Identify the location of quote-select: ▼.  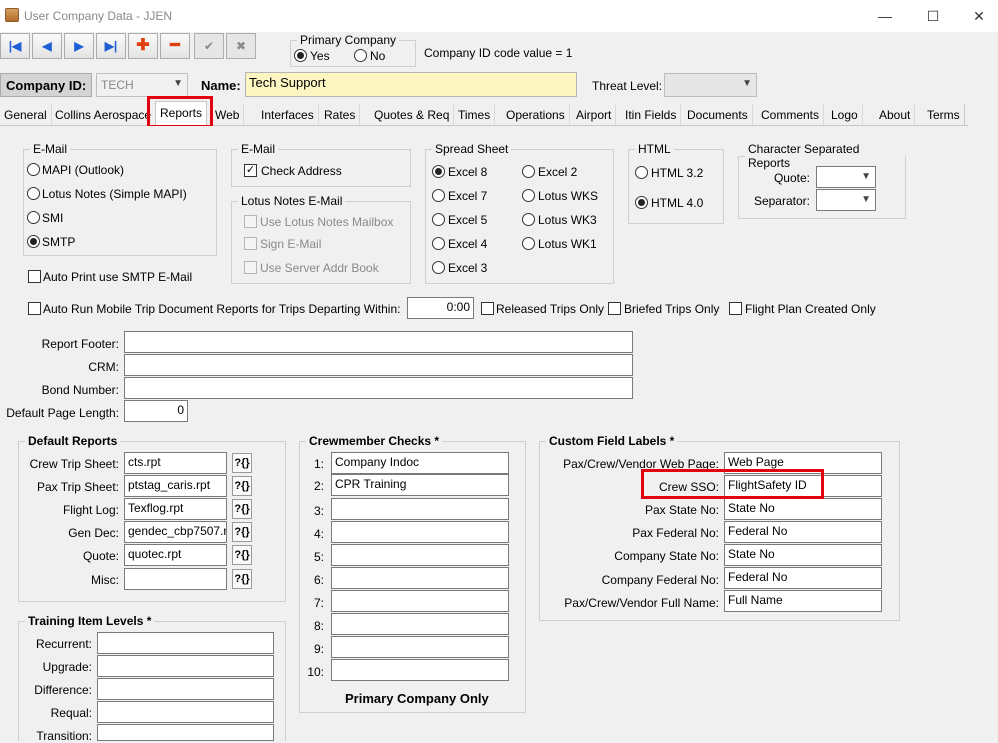
(846, 177).